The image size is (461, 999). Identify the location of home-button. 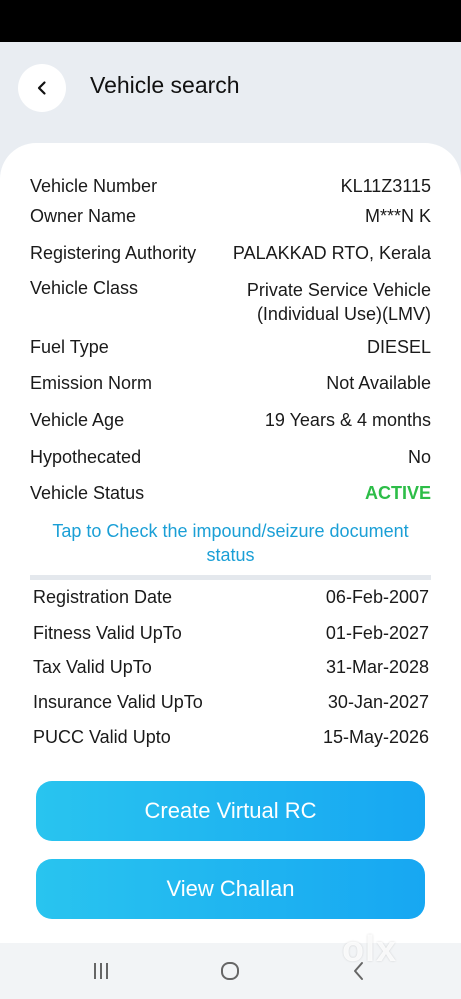
(230, 971).